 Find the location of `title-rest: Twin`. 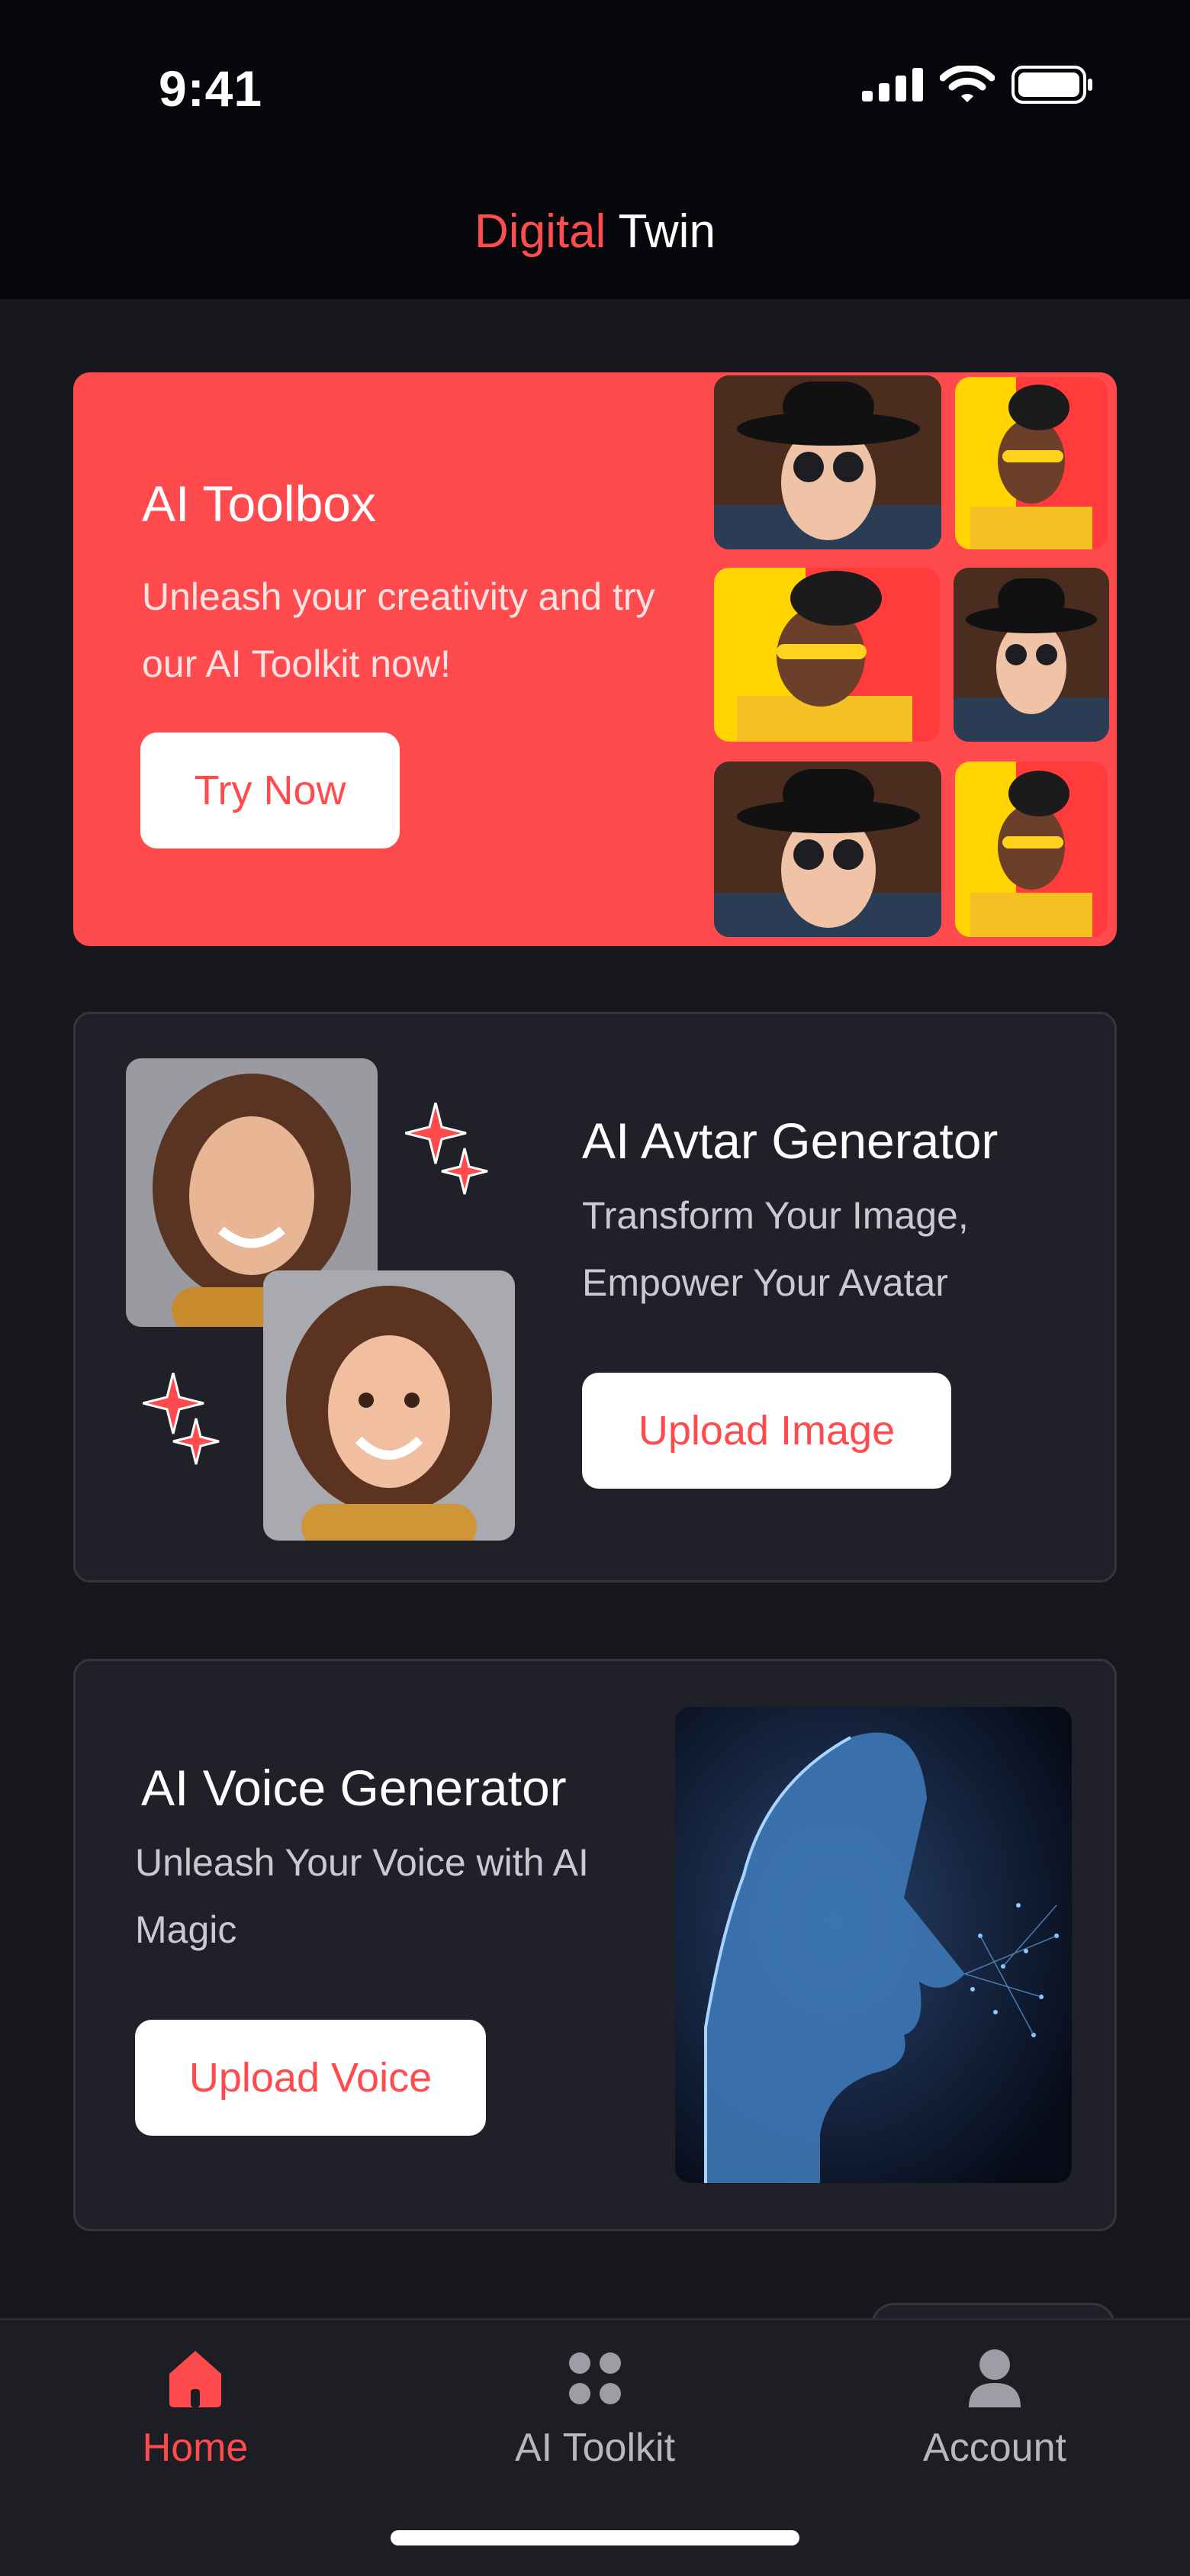

title-rest: Twin is located at coordinates (661, 231).